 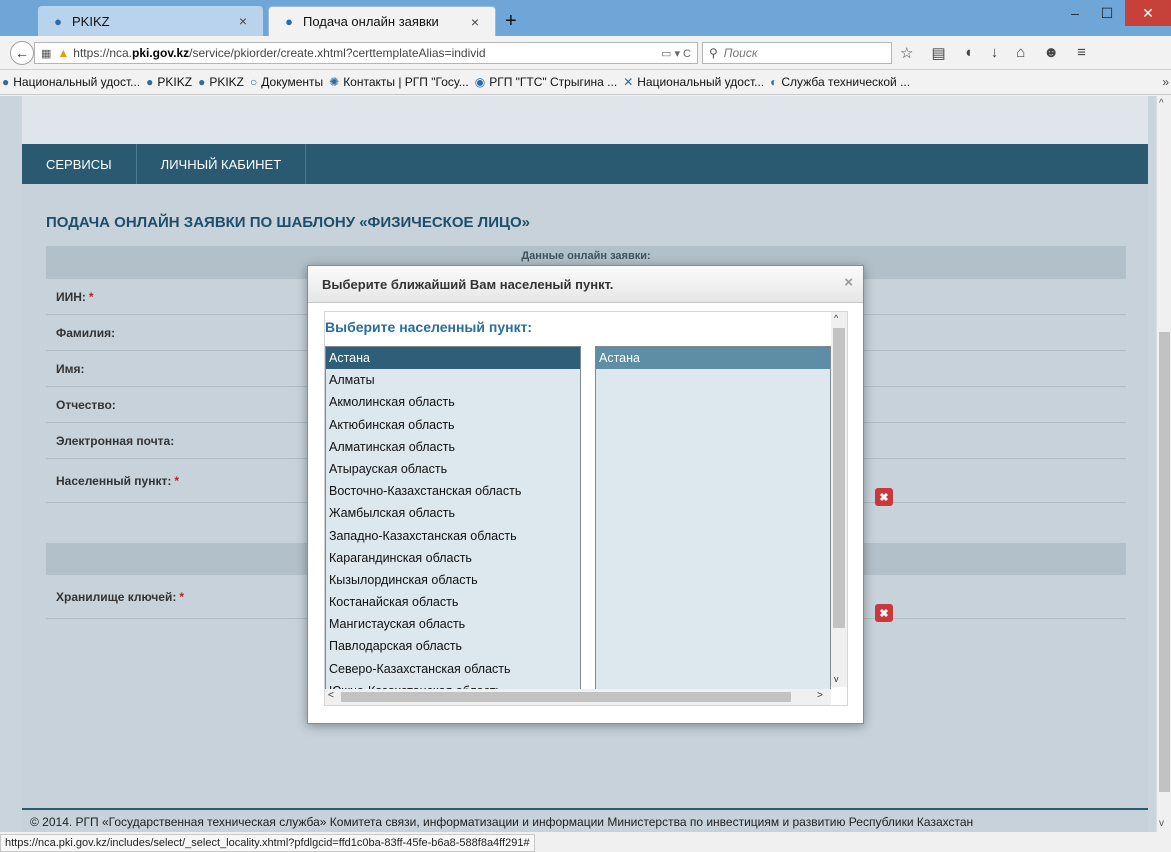 What do you see at coordinates (938, 53) in the screenshot?
I see `bookmarks-library-icon: ▤` at bounding box center [938, 53].